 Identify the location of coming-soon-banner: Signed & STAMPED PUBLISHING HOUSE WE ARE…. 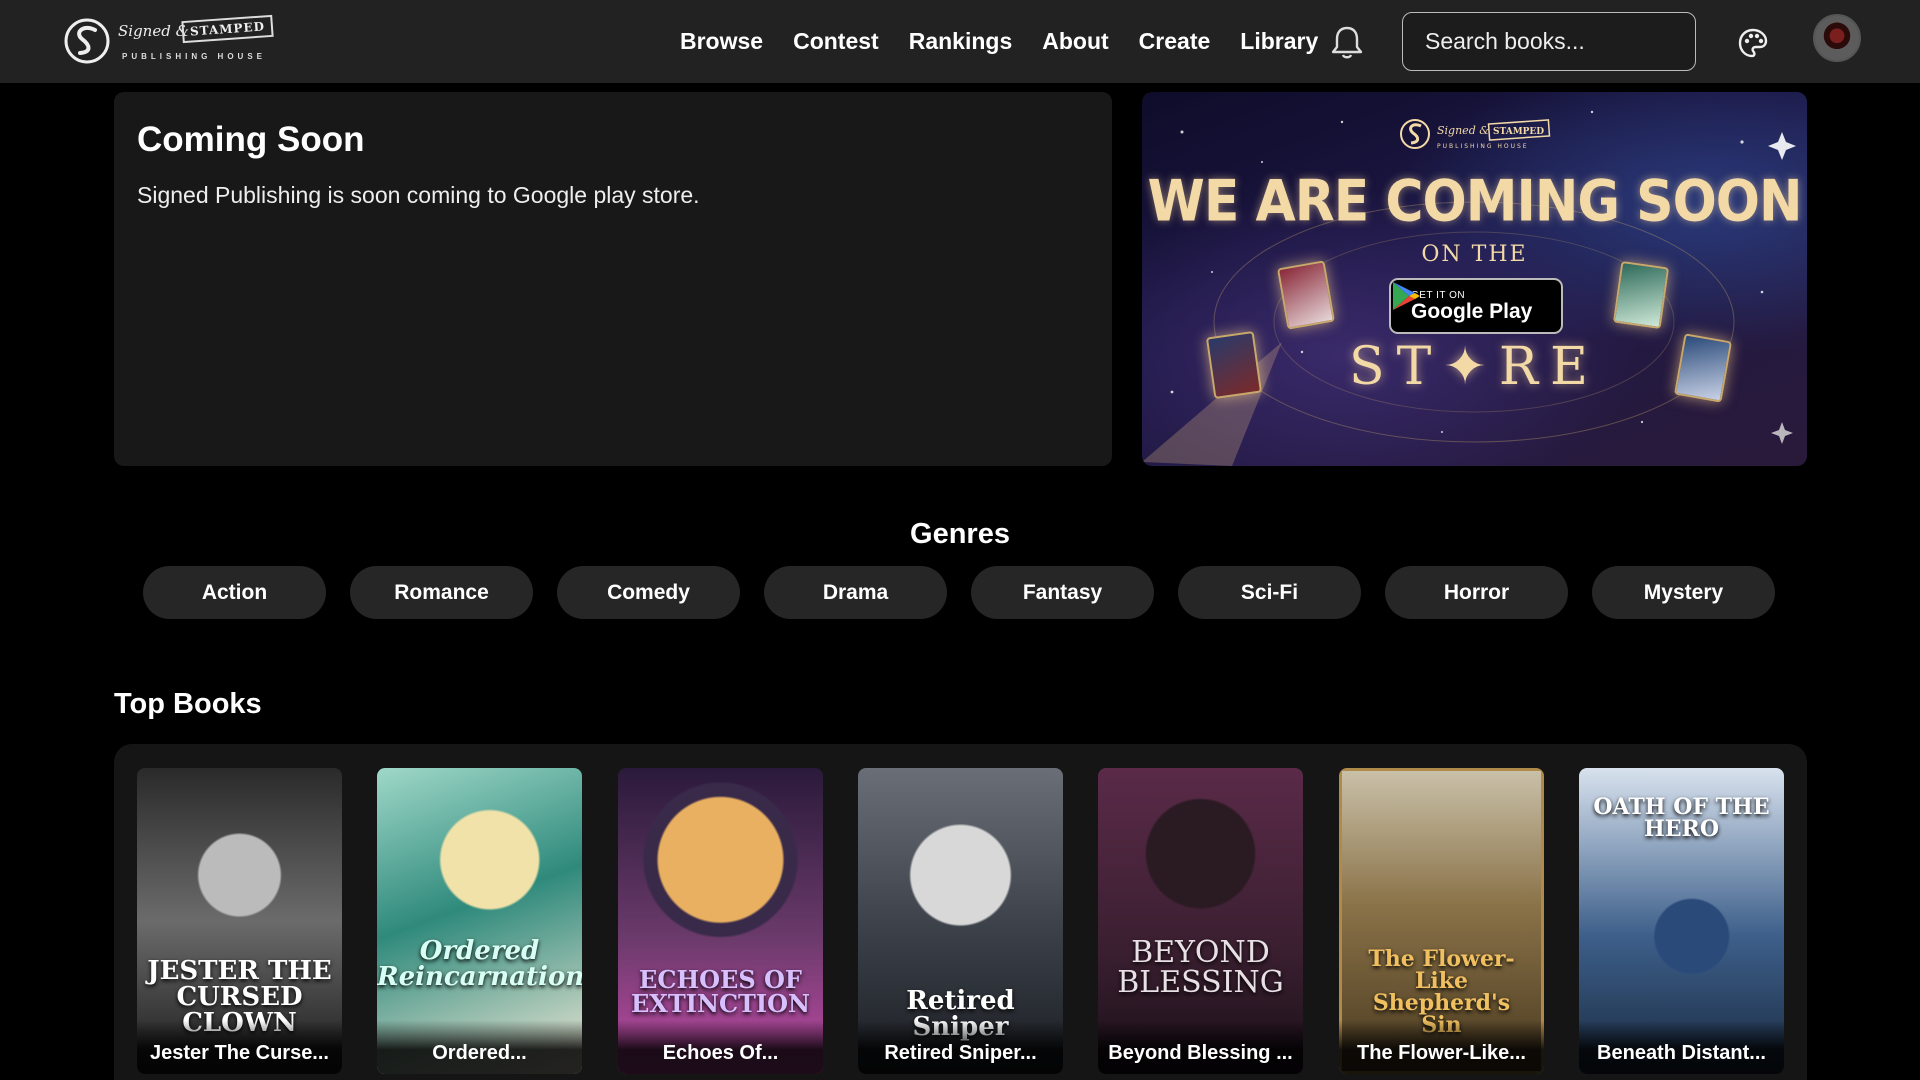
(1474, 279).